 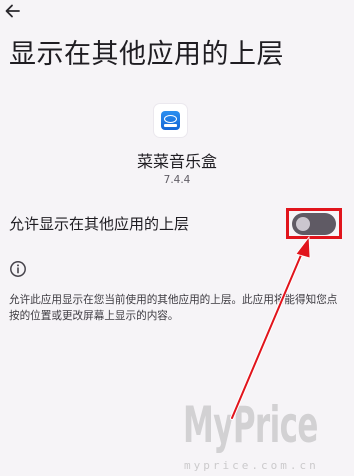 What do you see at coordinates (146, 54) in the screenshot?
I see `page-title: 显示在其他应用的上层` at bounding box center [146, 54].